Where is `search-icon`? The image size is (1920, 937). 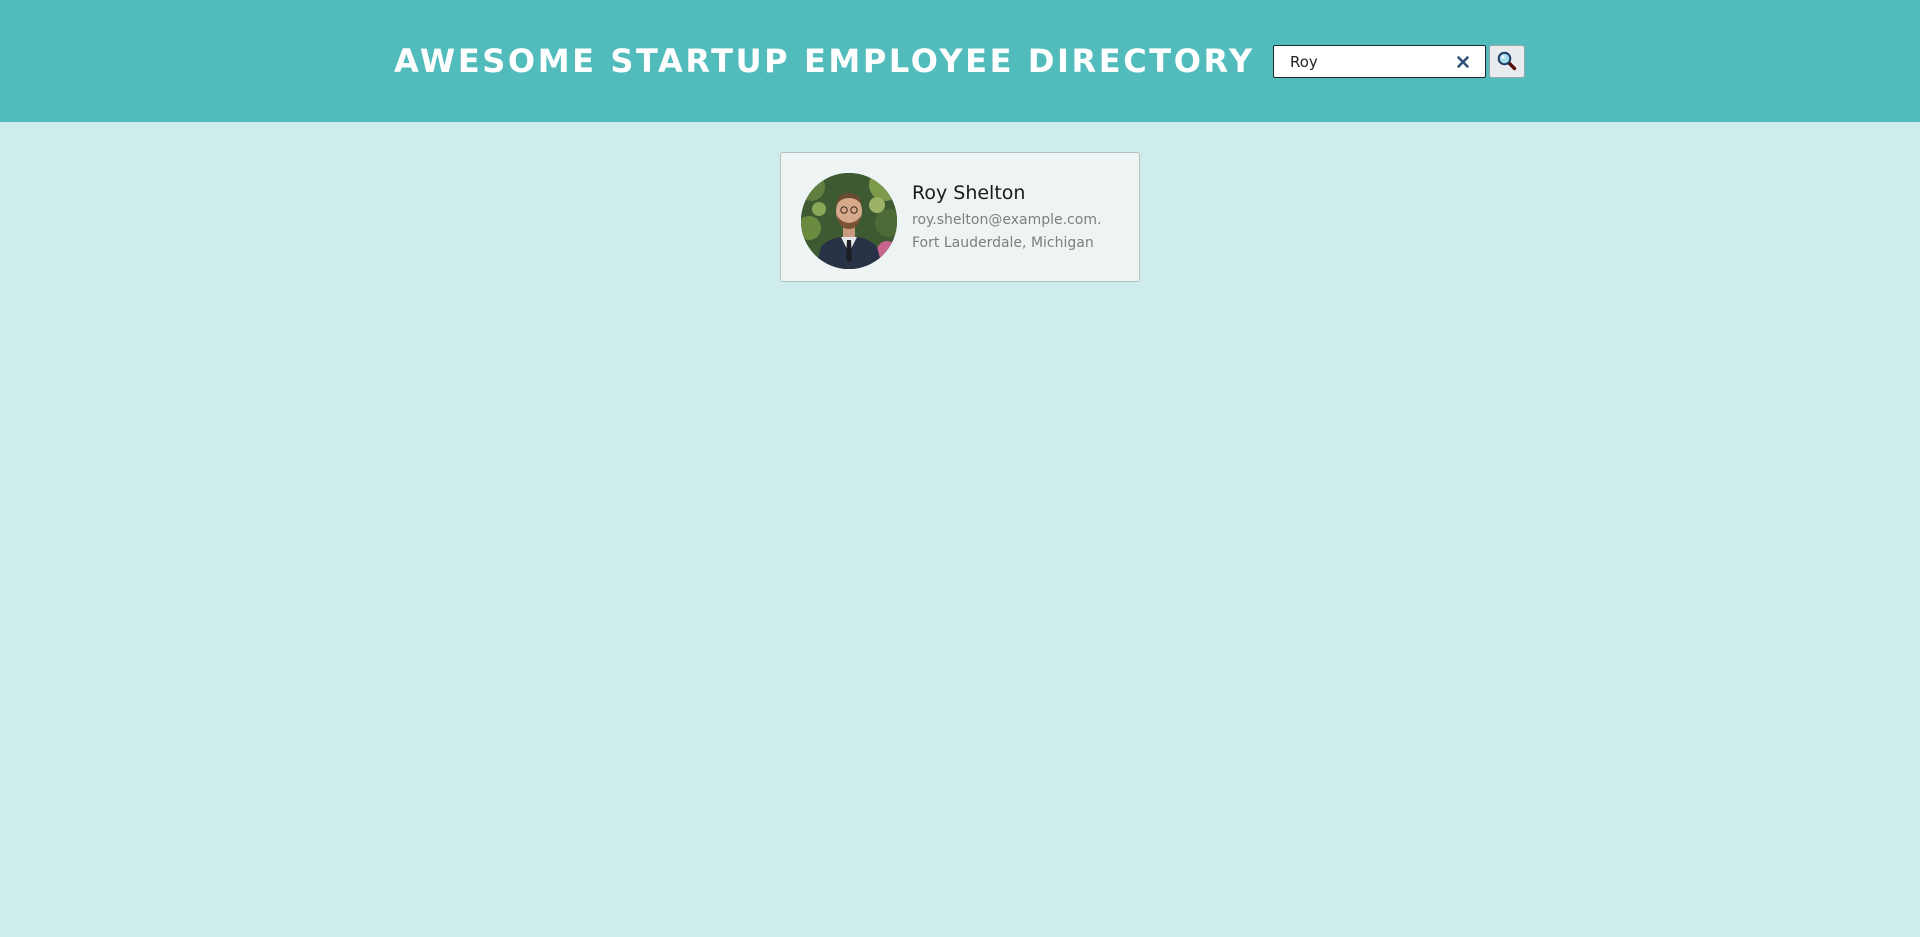 search-icon is located at coordinates (1507, 61).